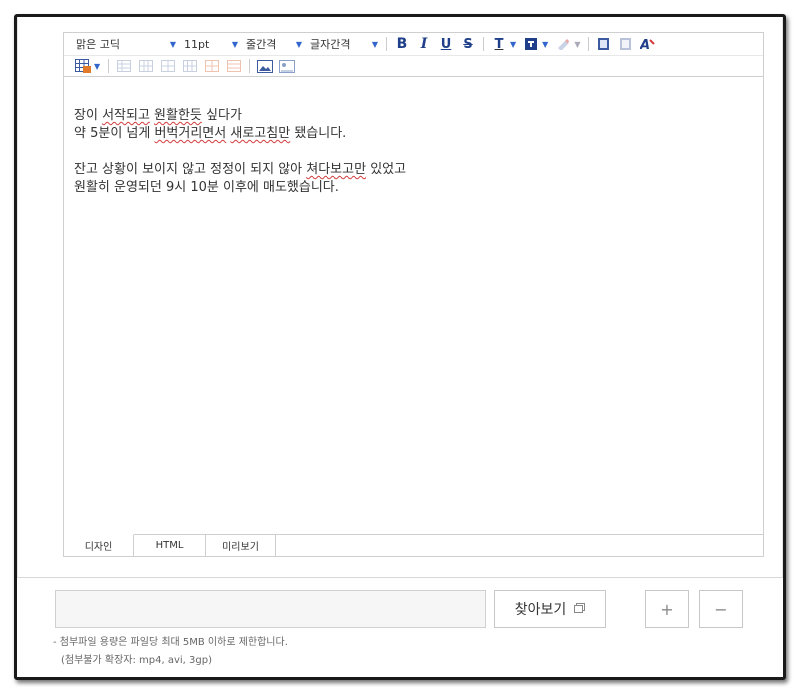 This screenshot has height=693, width=800. I want to click on tab-preview: 미리보기, so click(241, 545).